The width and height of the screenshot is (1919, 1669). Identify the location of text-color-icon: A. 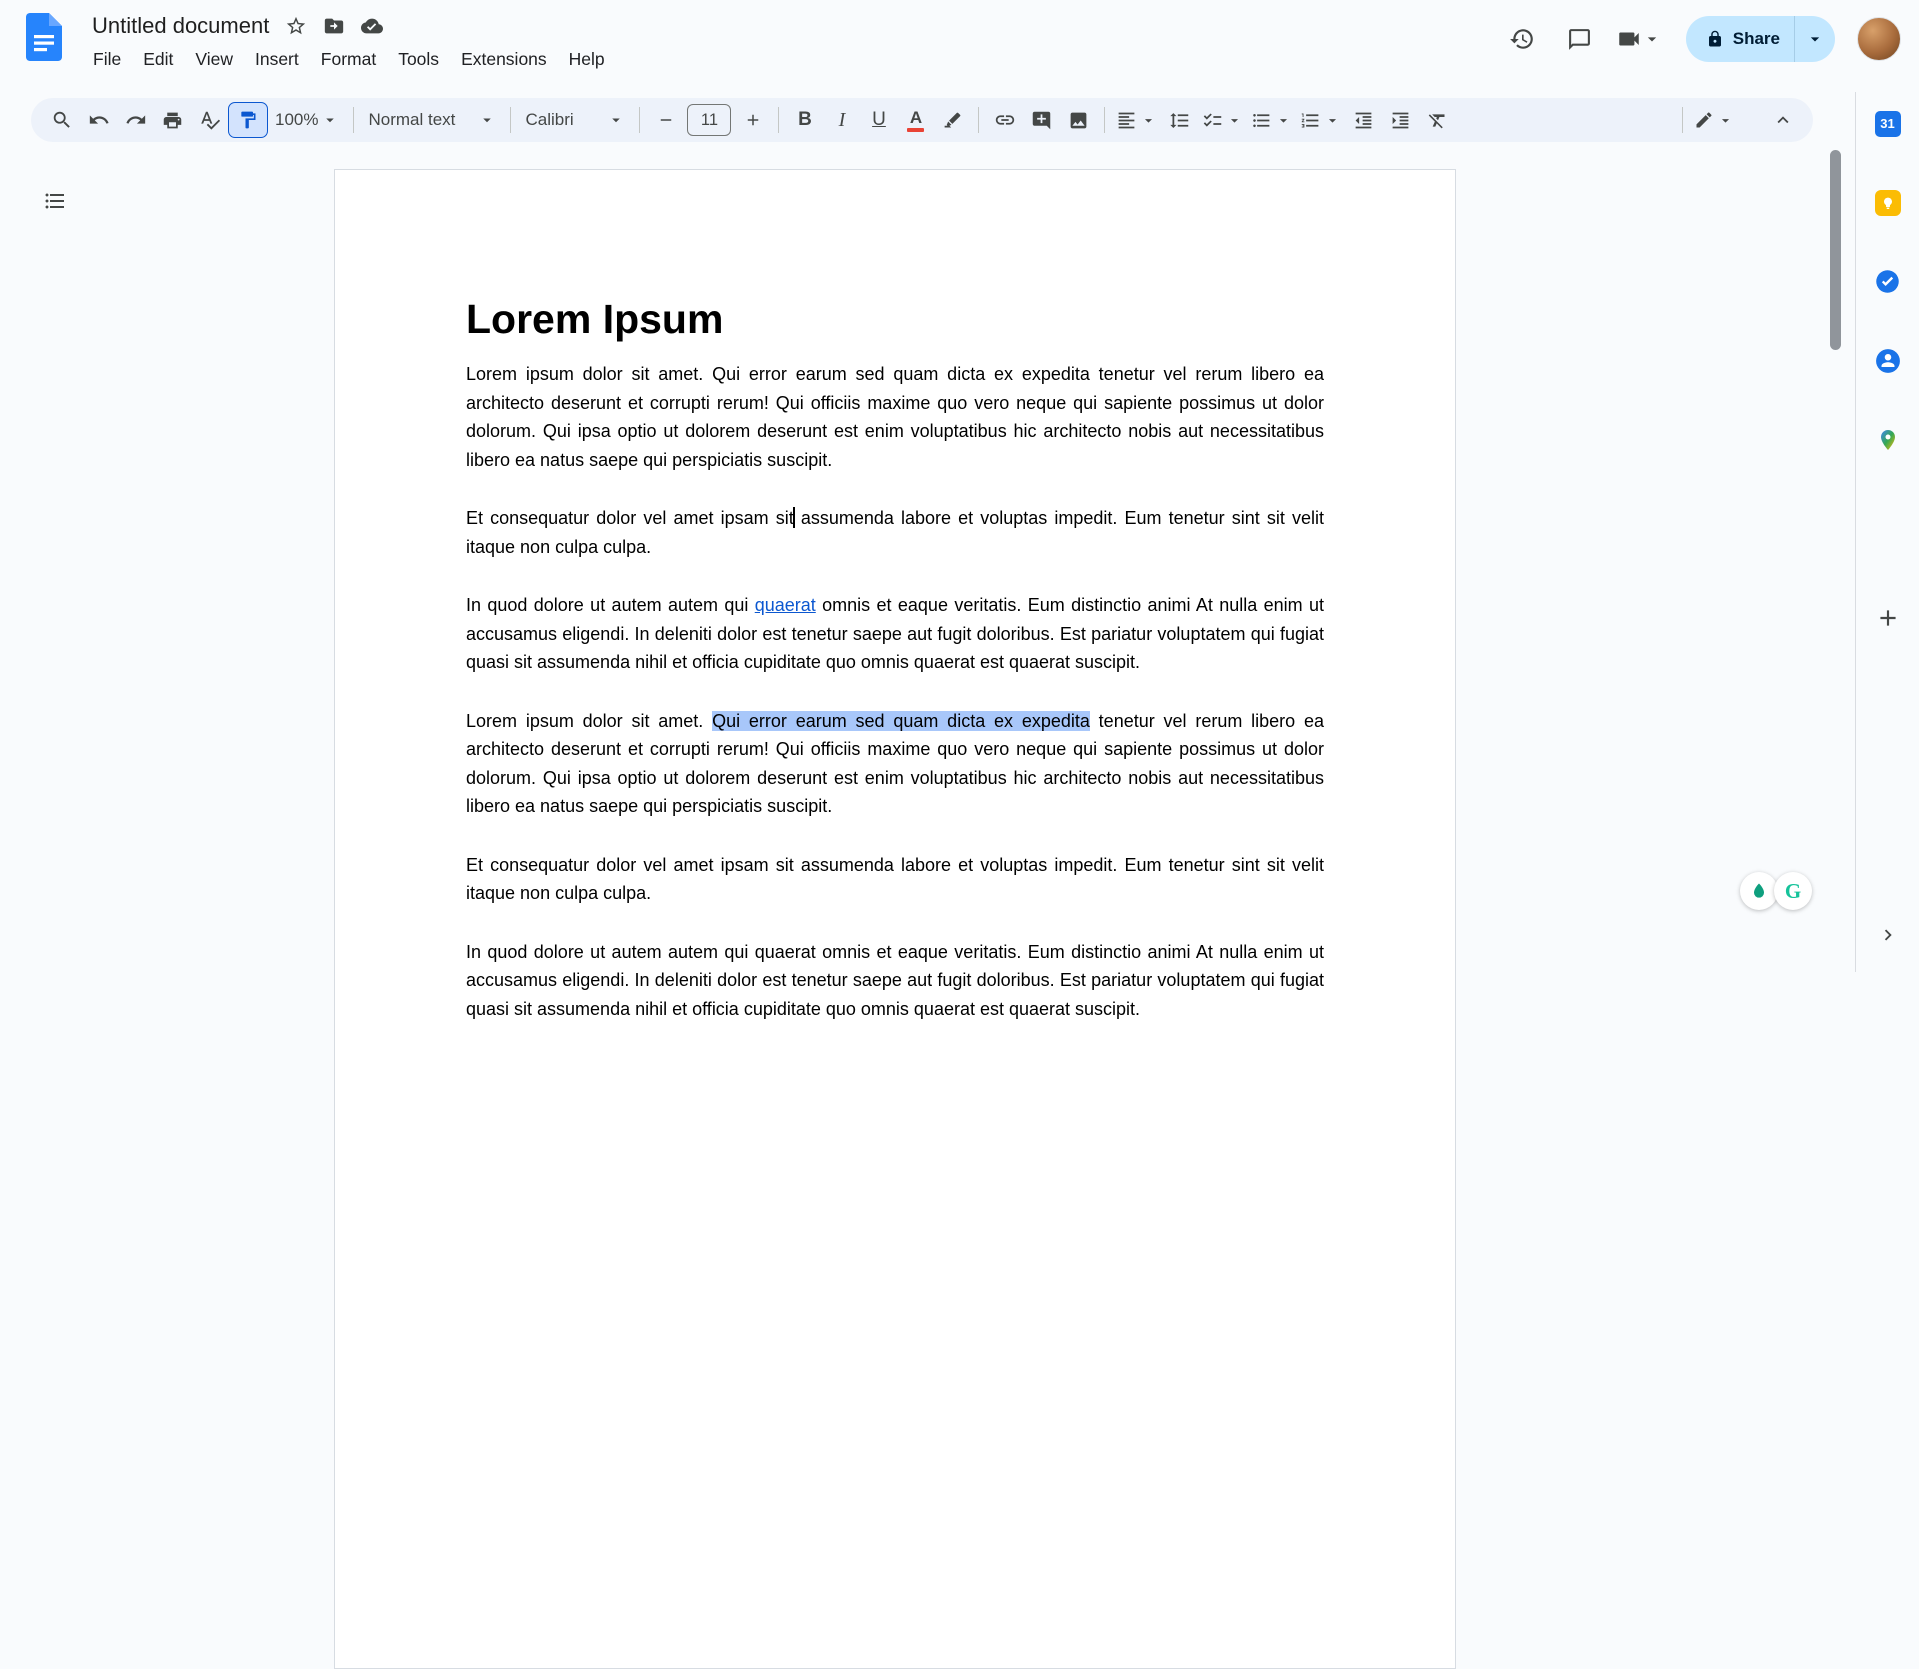
(916, 120).